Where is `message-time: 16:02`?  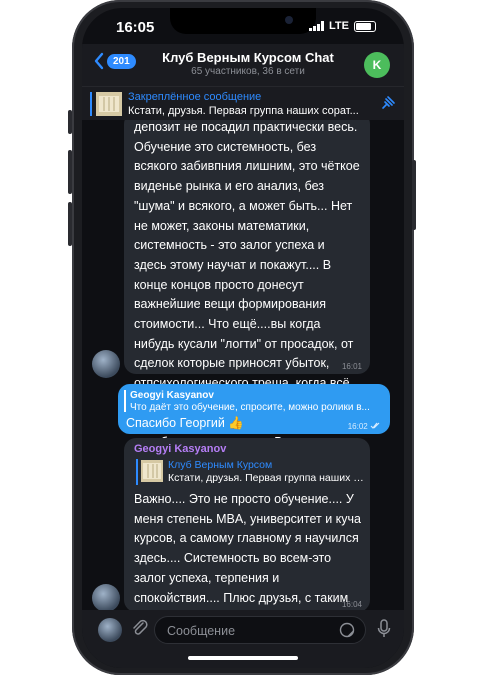 message-time: 16:02 is located at coordinates (364, 426).